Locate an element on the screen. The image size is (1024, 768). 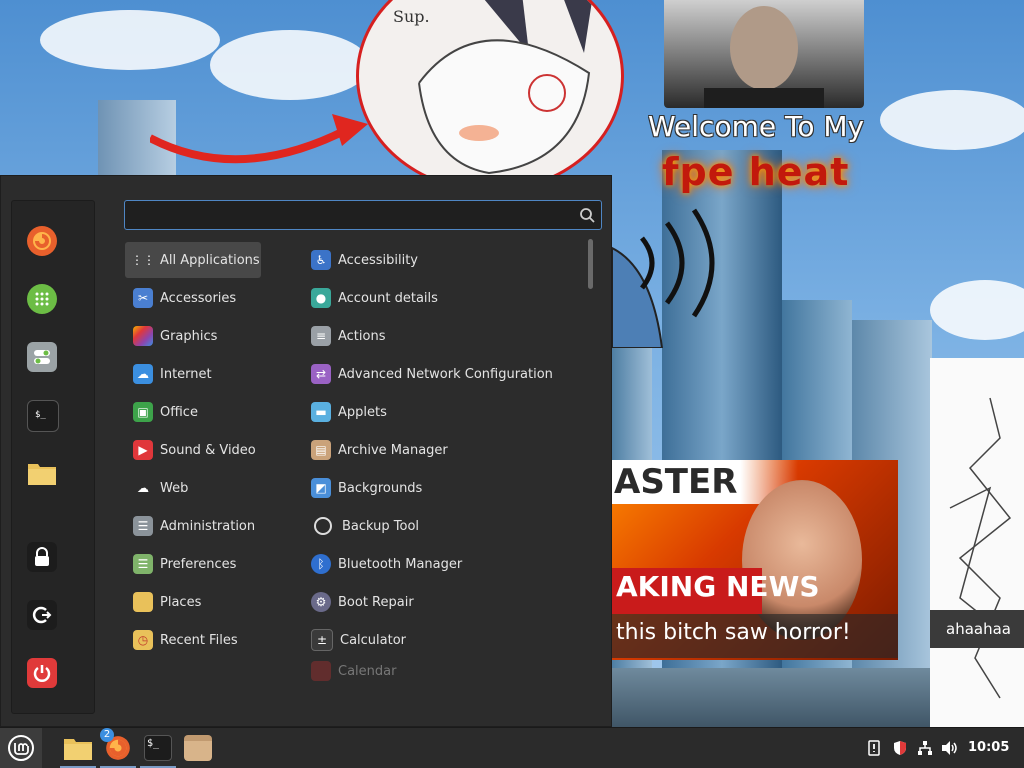
clock: 10:05 is located at coordinates (988, 747).